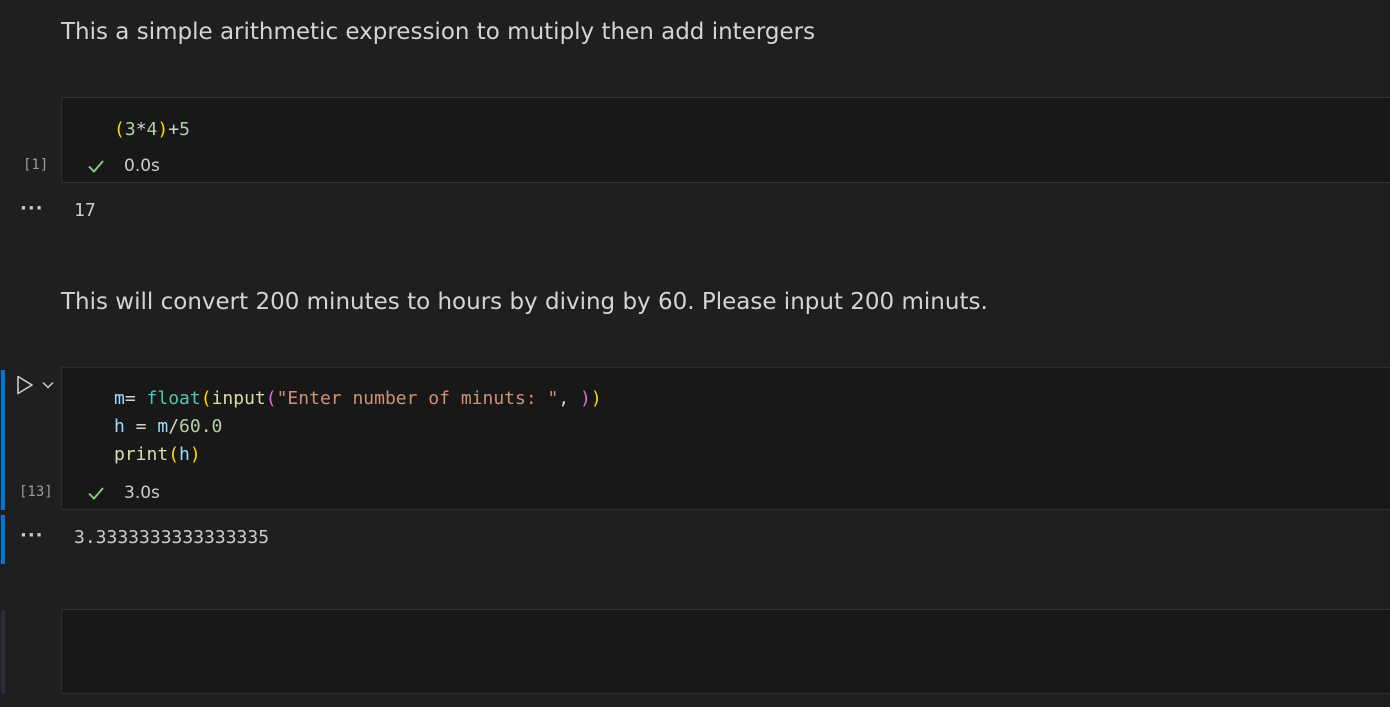 The height and width of the screenshot is (707, 1390). What do you see at coordinates (174, 426) in the screenshot?
I see `code-token: /` at bounding box center [174, 426].